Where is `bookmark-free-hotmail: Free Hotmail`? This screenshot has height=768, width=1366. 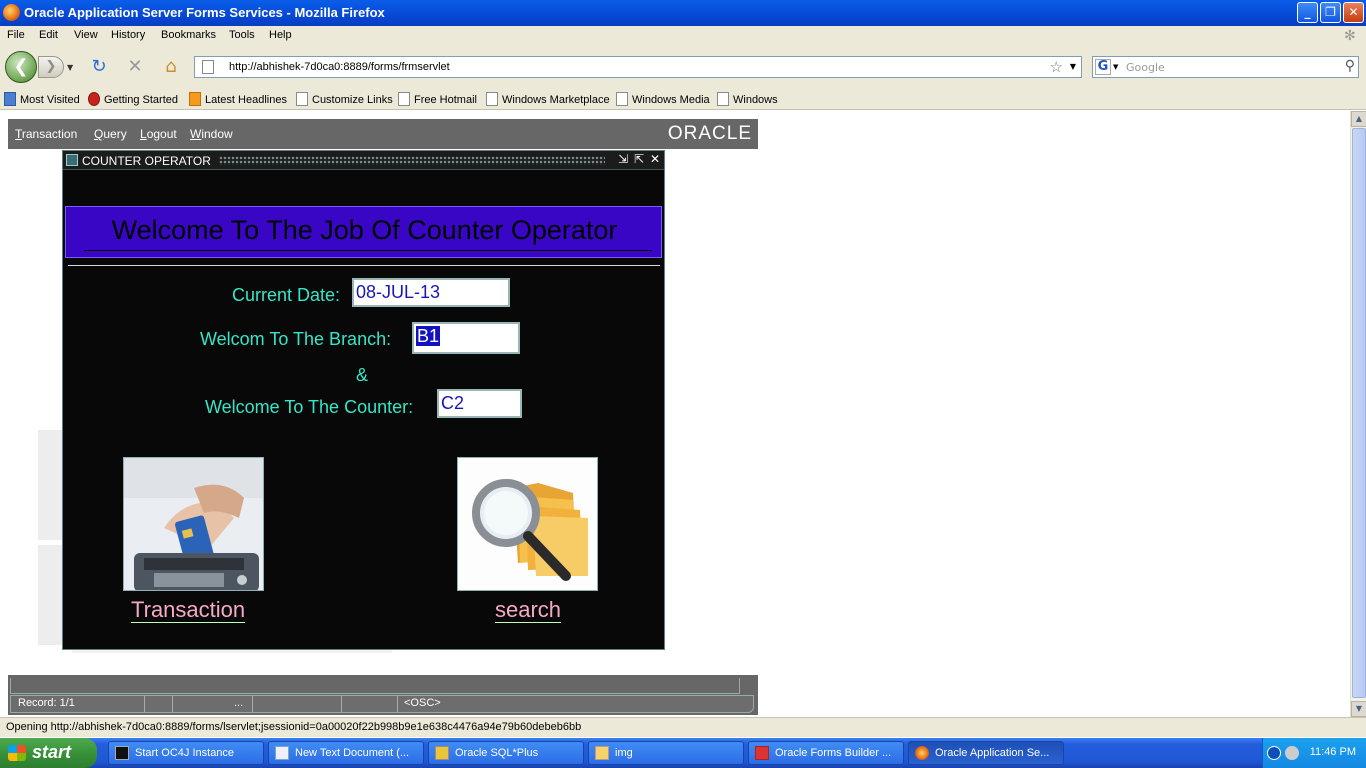
bookmark-free-hotmail: Free Hotmail is located at coordinates (437, 99).